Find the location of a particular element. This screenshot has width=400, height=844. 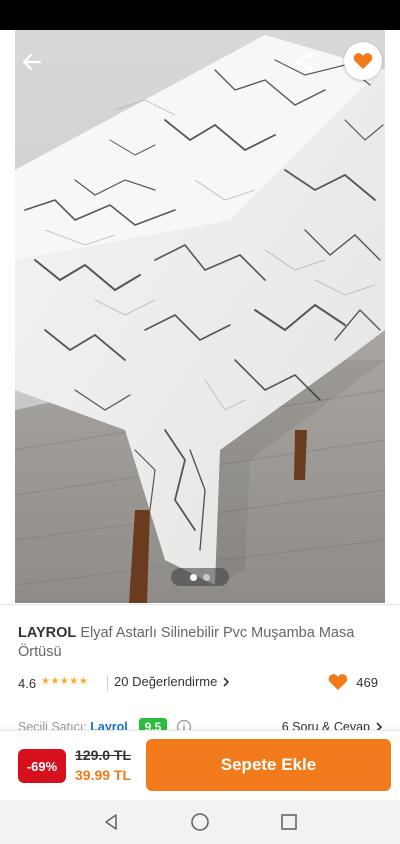

rating-value: 4.6 is located at coordinates (27, 683).